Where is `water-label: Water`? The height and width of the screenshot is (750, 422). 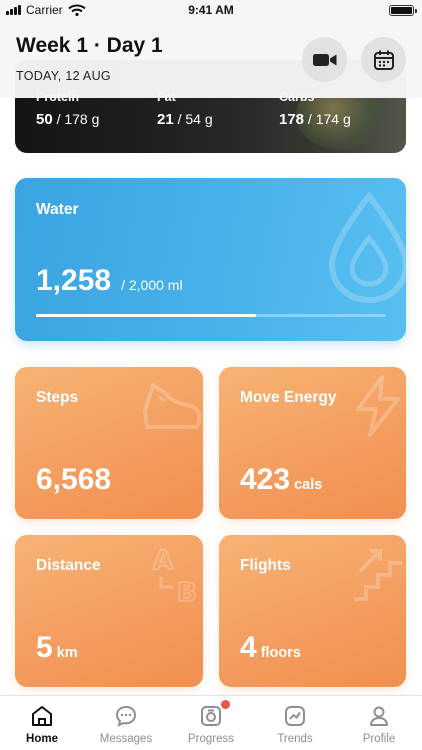
water-label: Water is located at coordinates (57, 209).